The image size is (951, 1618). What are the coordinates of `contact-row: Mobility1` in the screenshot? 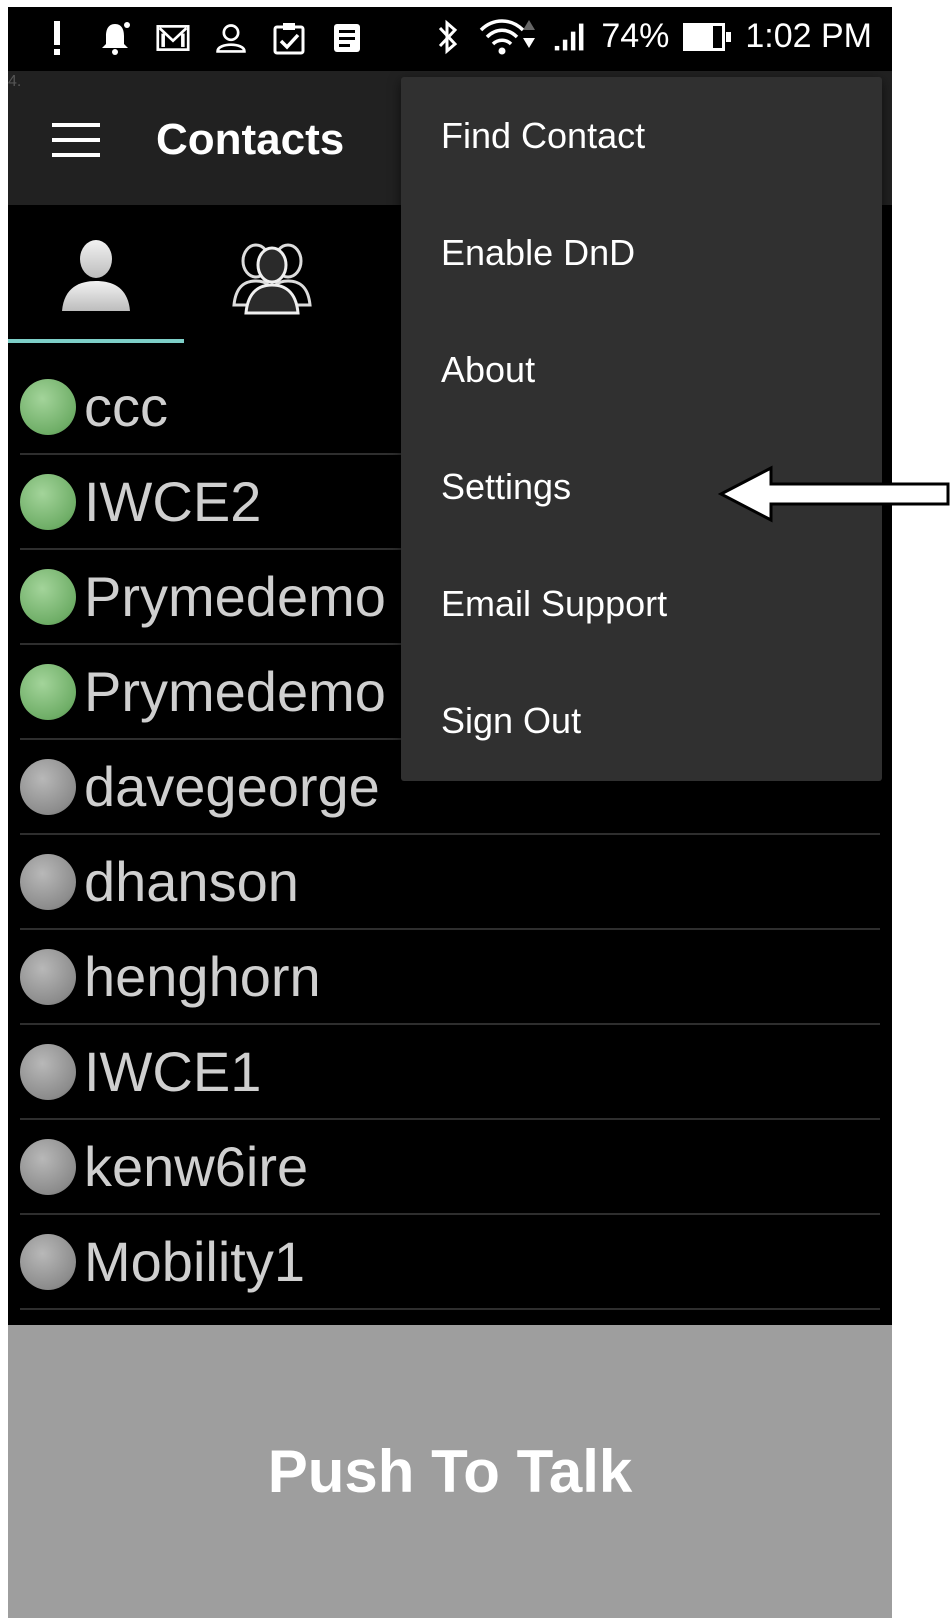 It's located at (450, 1262).